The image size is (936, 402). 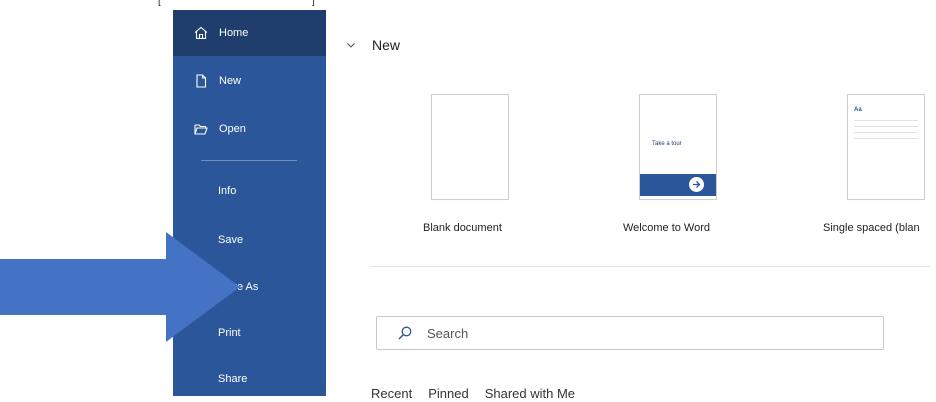 What do you see at coordinates (667, 228) in the screenshot?
I see `template-label: Welcome to Word` at bounding box center [667, 228].